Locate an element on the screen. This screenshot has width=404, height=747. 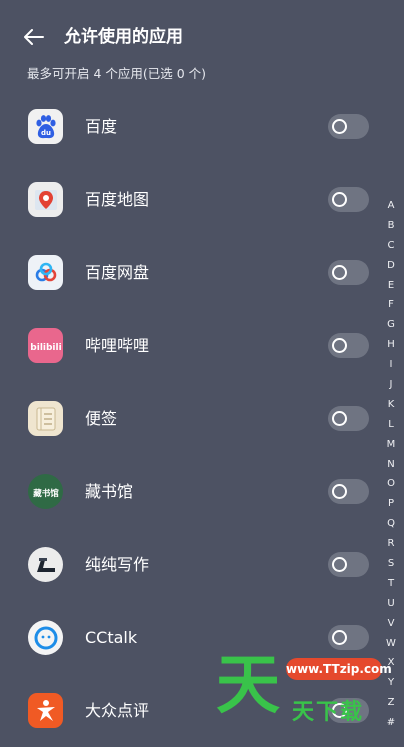
app-label: CCtalk is located at coordinates (111, 637).